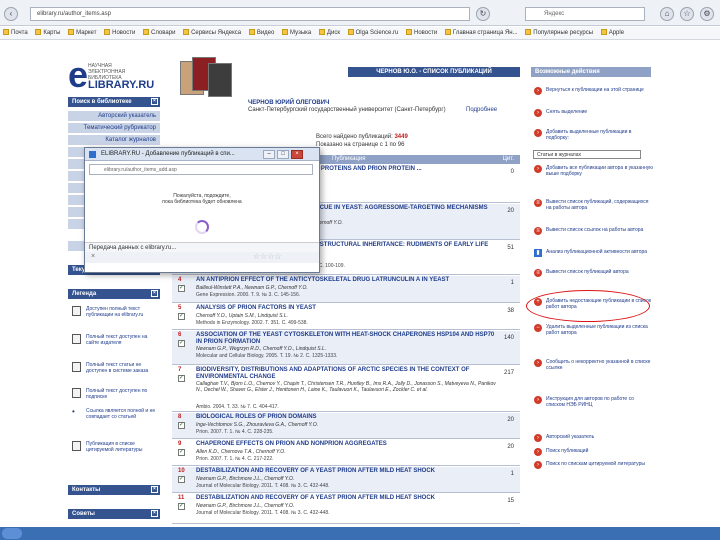  Describe the element at coordinates (11, 14) in the screenshot. I see `back-icon: ‹` at that location.